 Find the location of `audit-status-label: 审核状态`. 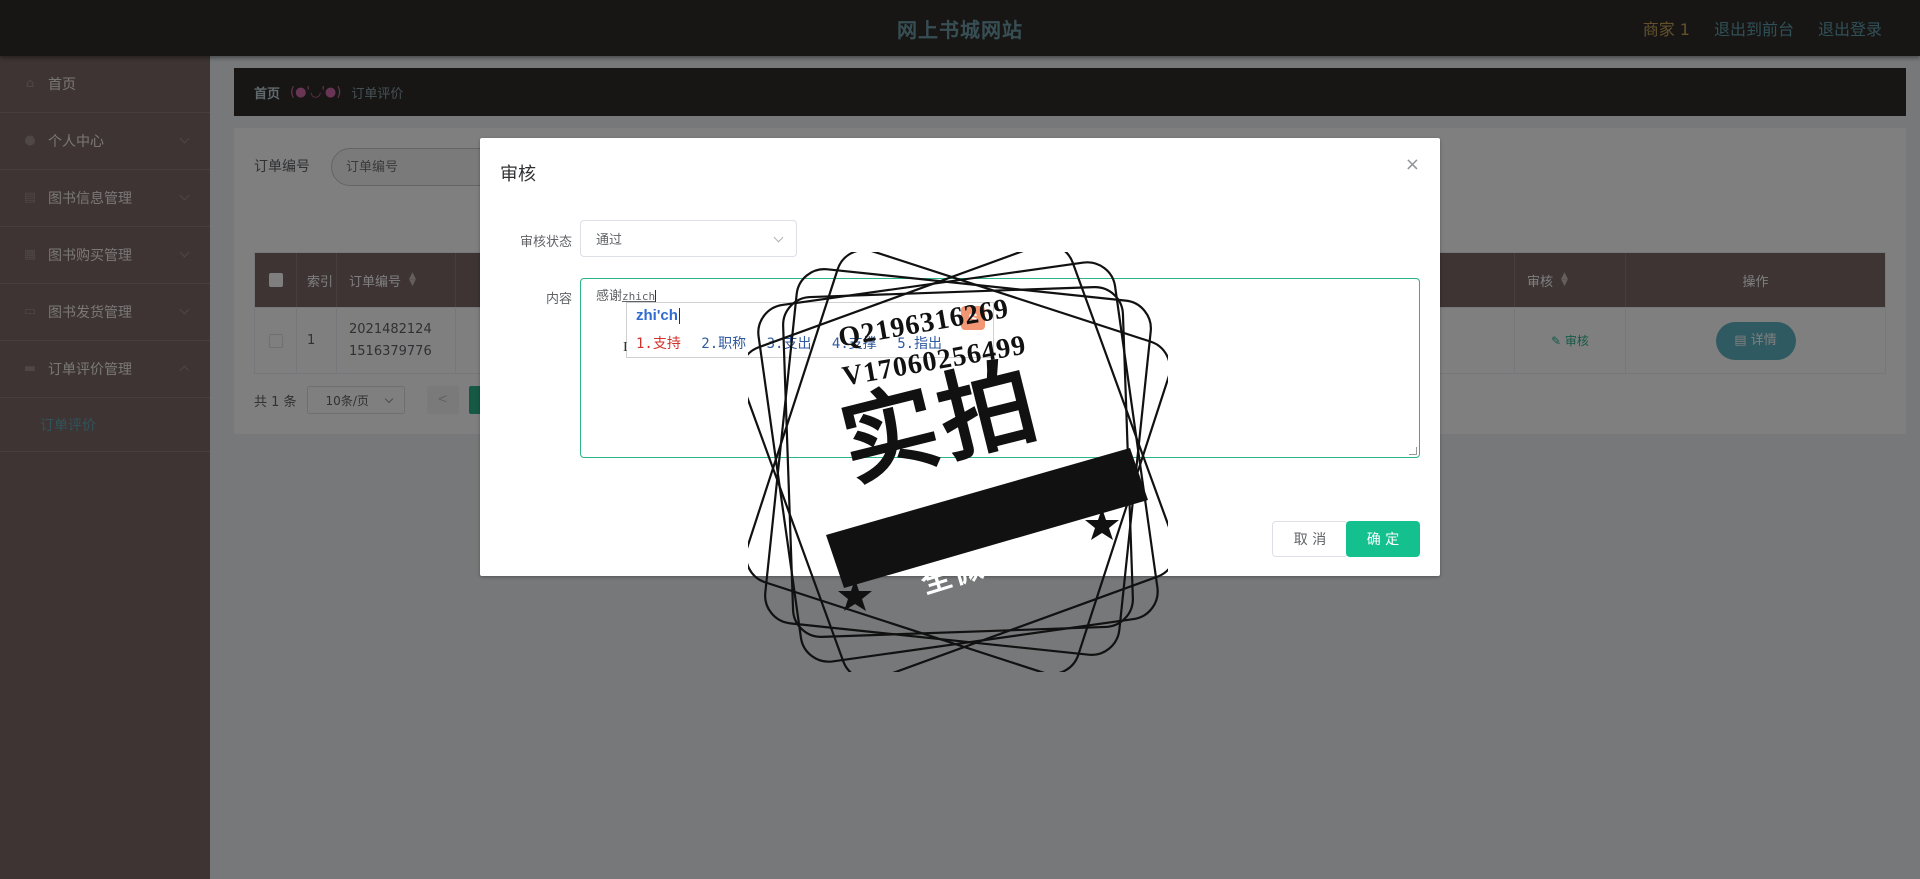

audit-status-label: 审核状态 is located at coordinates (545, 242).